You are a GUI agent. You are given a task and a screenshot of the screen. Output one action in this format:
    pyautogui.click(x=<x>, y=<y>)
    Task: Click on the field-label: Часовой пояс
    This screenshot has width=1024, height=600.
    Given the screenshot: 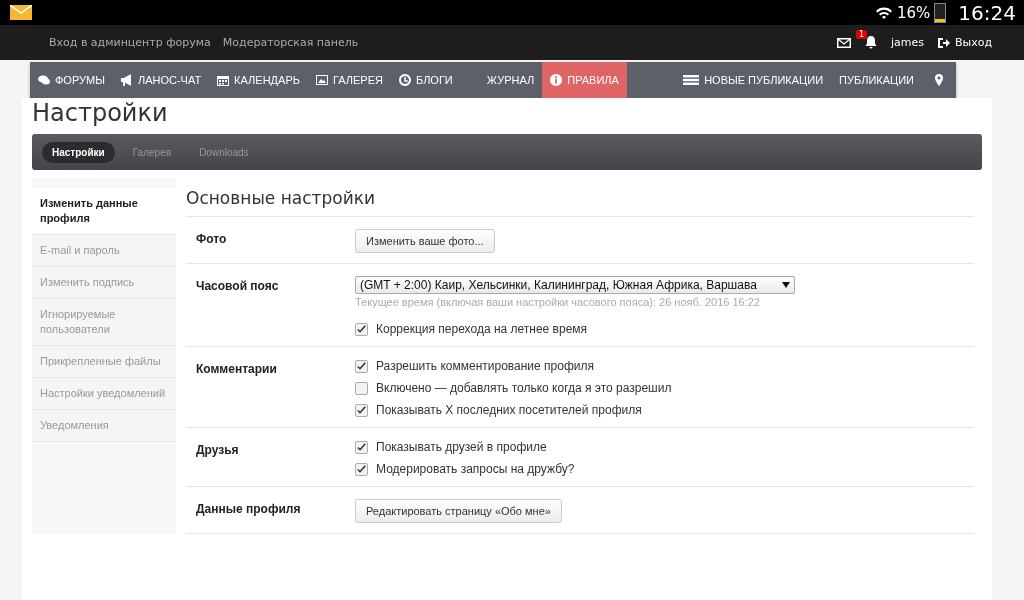 What is the action you would take?
    pyautogui.click(x=238, y=286)
    